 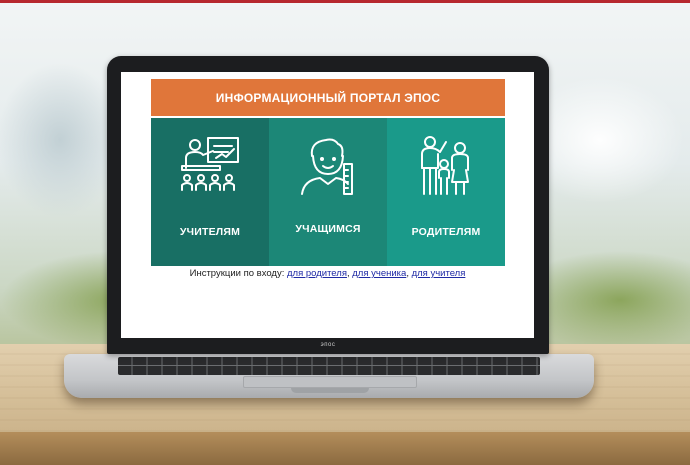 I want to click on parents-icon, so click(x=445, y=165).